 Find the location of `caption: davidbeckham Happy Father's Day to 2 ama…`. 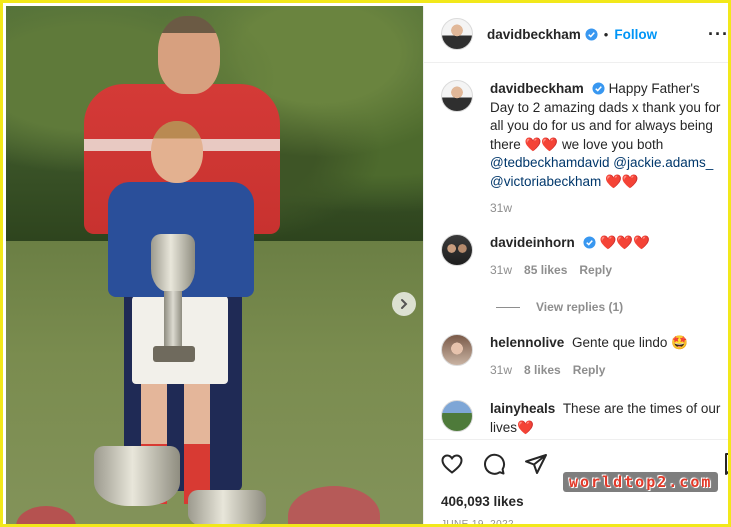

caption: davidbeckham Happy Father's Day to 2 ama… is located at coordinates (581, 149).